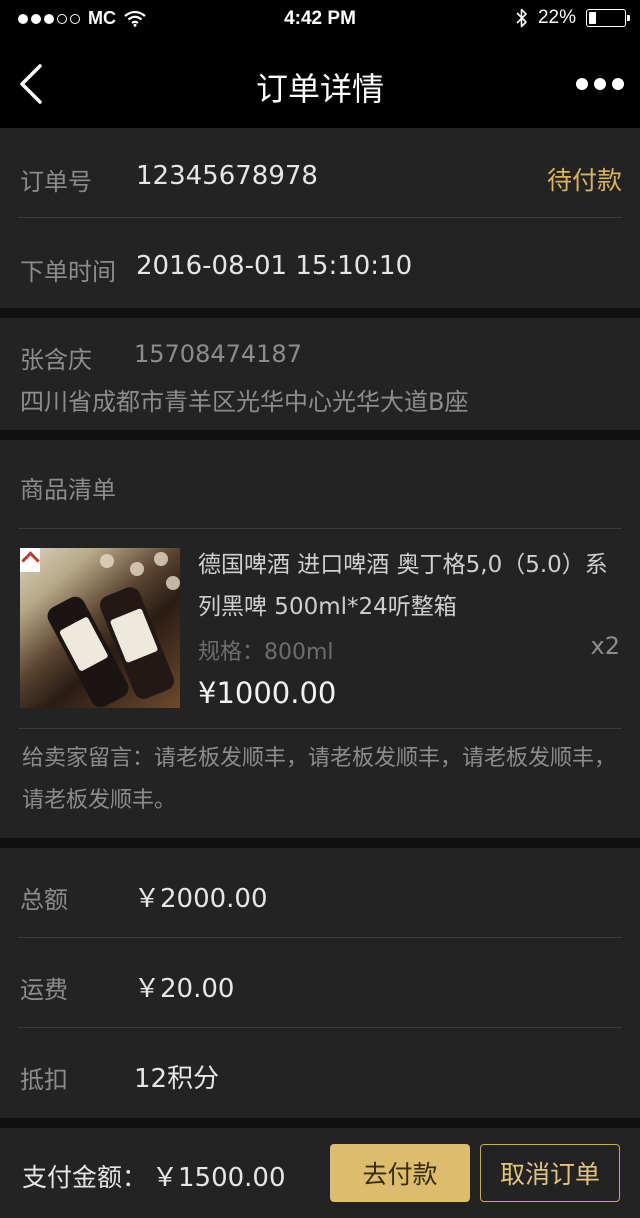 The image size is (640, 1218). What do you see at coordinates (403, 586) in the screenshot?
I see `product-name: 德国啤酒 进口啤酒 奥丁格5,0（5.0）系列黑啤 500ml*24听整箱` at bounding box center [403, 586].